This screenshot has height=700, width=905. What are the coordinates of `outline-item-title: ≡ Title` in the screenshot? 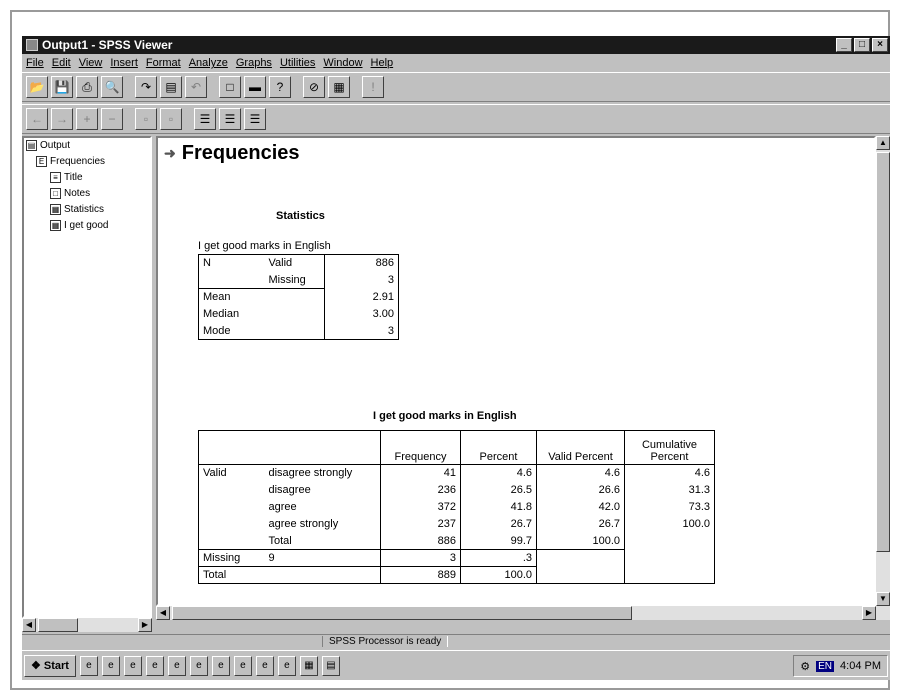 It's located at (66, 177).